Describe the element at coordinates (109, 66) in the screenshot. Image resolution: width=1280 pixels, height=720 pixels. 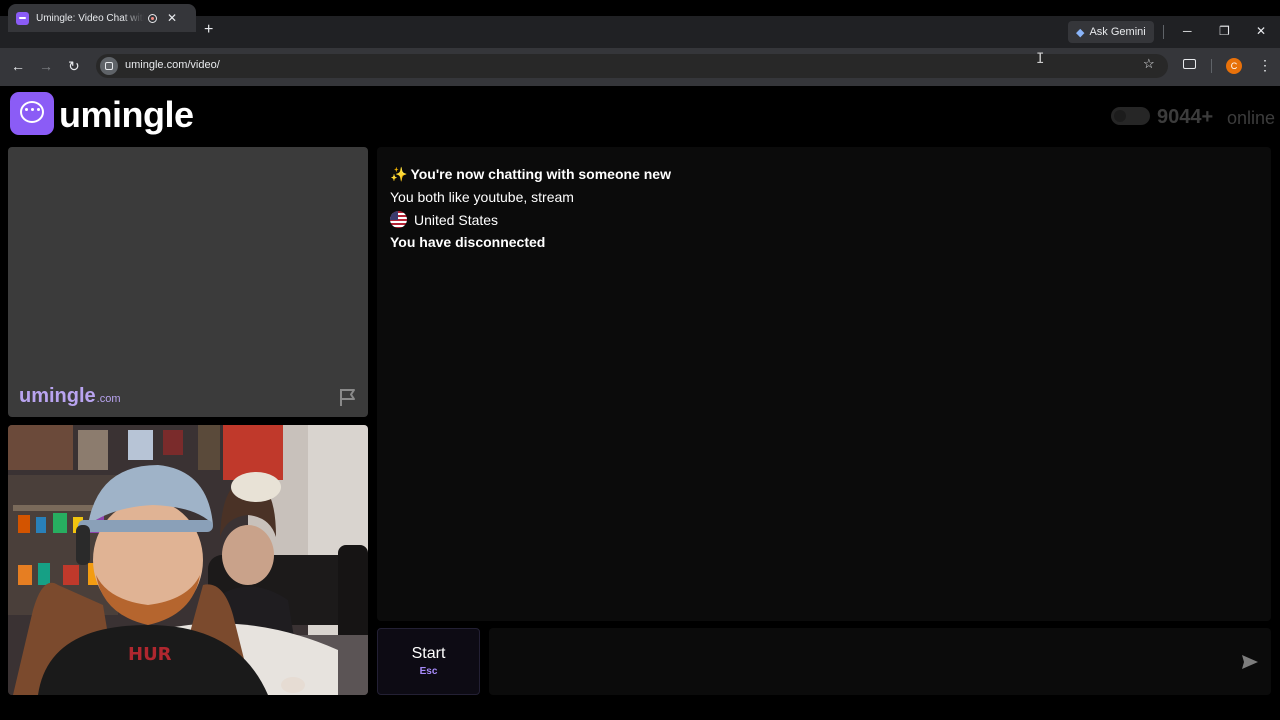
I see `site-info-icon` at that location.